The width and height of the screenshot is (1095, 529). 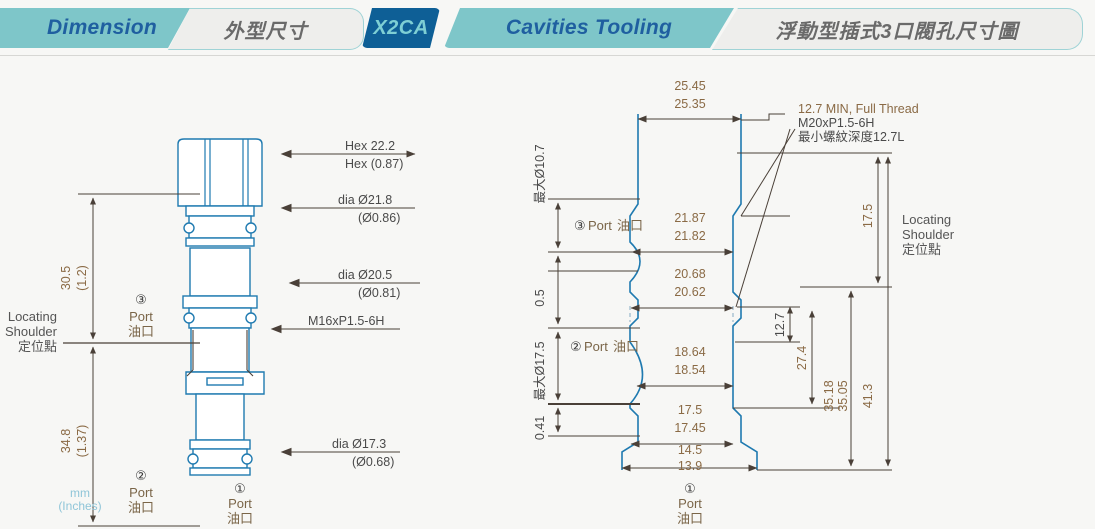 What do you see at coordinates (765, 210) in the screenshot?
I see `thread-note-leader` at bounding box center [765, 210].